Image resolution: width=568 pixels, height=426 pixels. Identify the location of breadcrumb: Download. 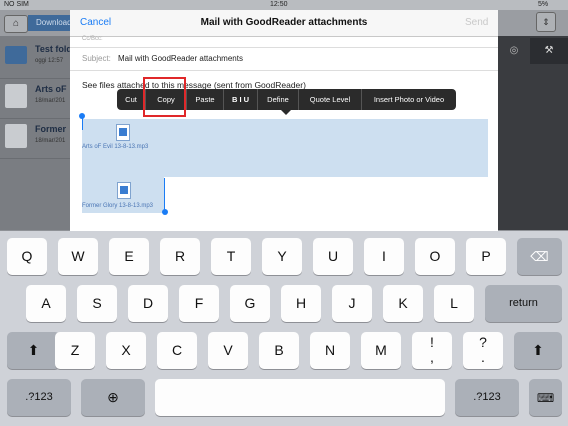
(50, 23).